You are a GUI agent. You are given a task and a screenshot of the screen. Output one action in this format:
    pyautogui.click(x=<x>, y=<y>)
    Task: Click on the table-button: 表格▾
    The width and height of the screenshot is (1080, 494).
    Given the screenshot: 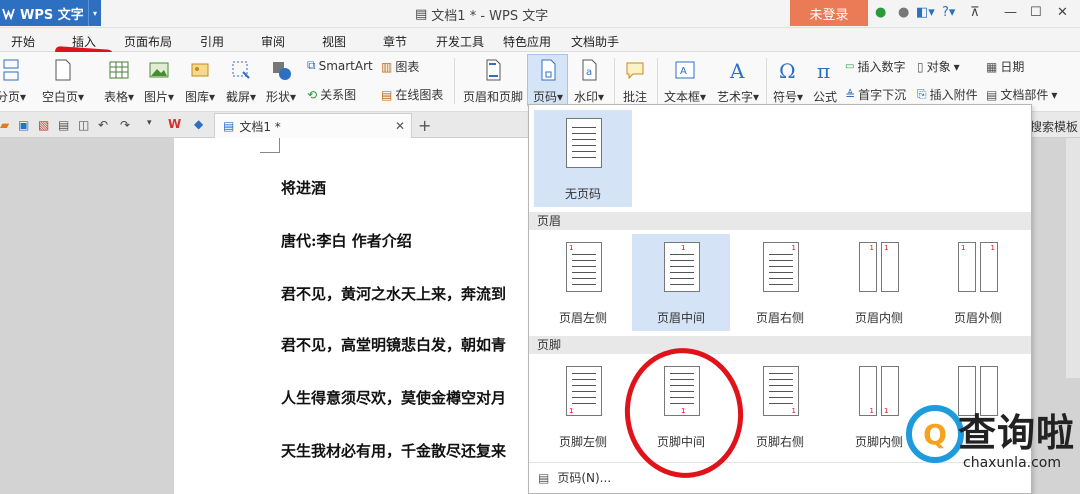 What is the action you would take?
    pyautogui.click(x=119, y=81)
    